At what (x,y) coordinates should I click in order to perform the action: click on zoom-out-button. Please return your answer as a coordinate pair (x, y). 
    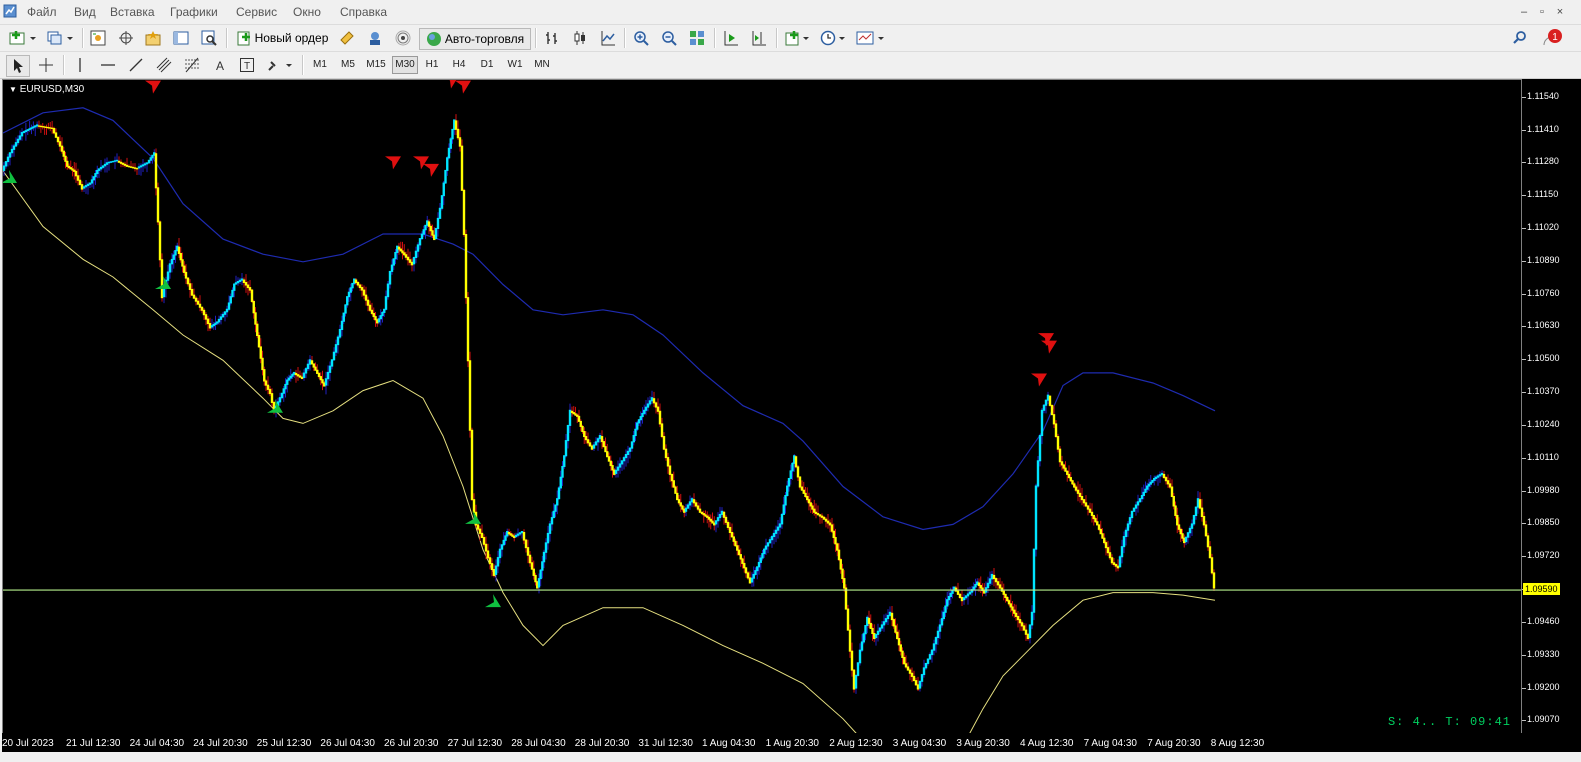
    Looking at the image, I should click on (669, 38).